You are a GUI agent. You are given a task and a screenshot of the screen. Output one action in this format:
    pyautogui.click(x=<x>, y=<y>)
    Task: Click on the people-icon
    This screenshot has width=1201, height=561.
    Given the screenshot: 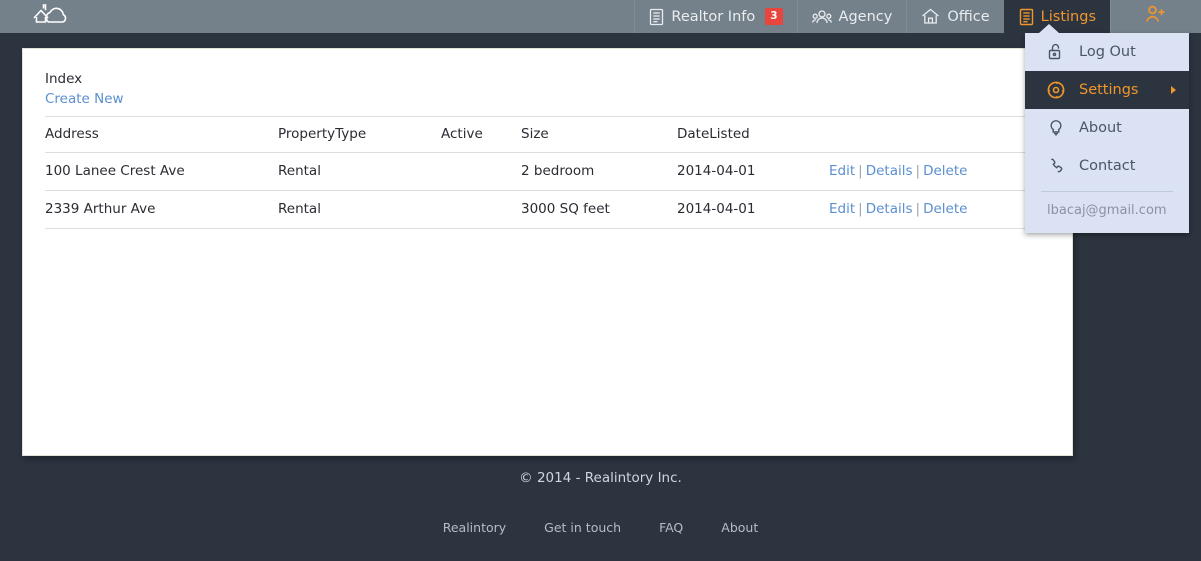 What is the action you would take?
    pyautogui.click(x=821, y=17)
    